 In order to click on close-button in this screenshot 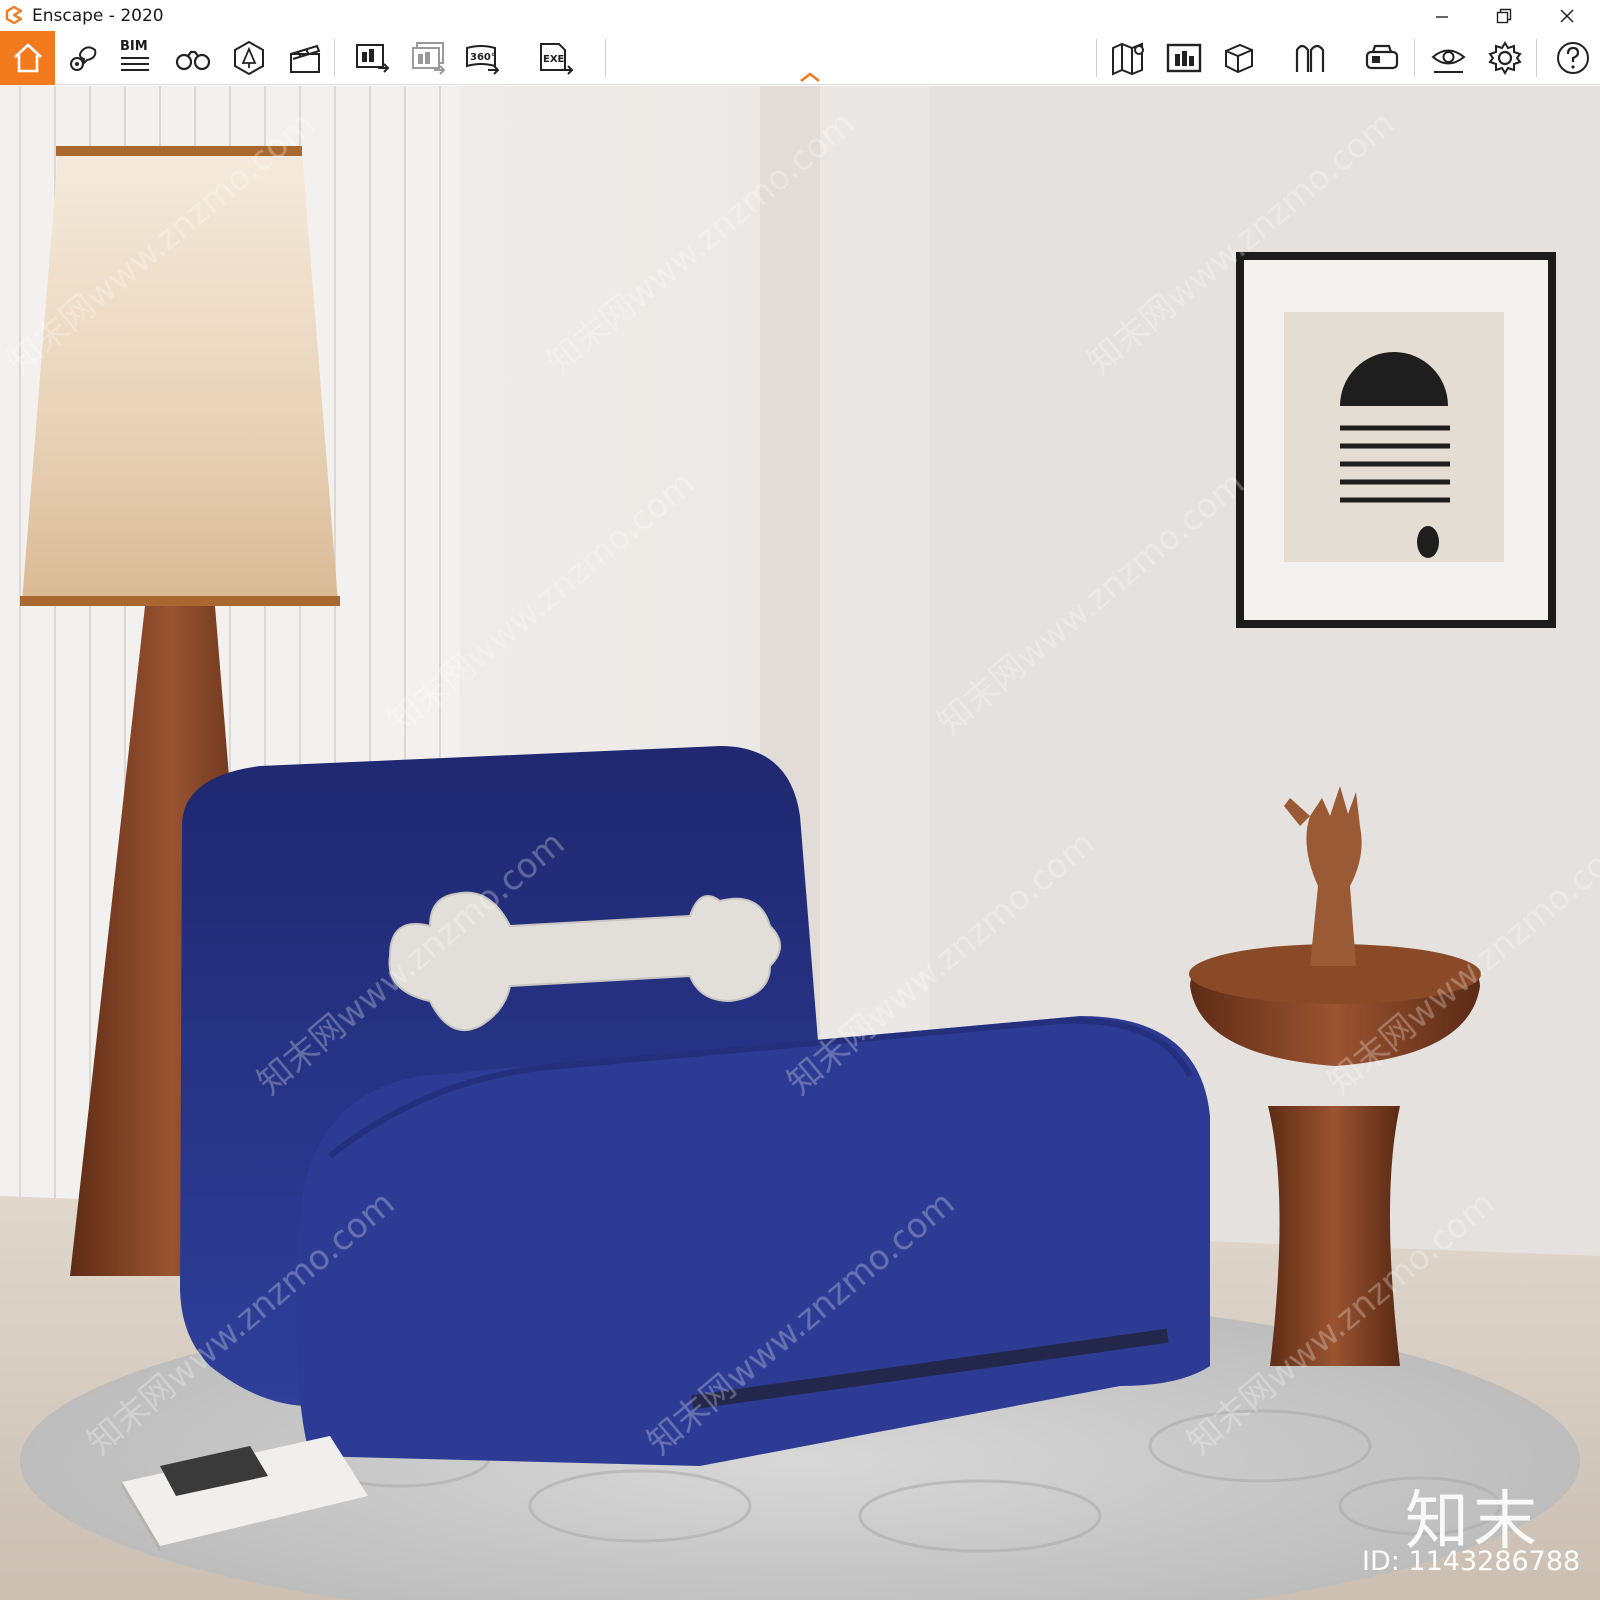, I will do `click(1567, 15)`.